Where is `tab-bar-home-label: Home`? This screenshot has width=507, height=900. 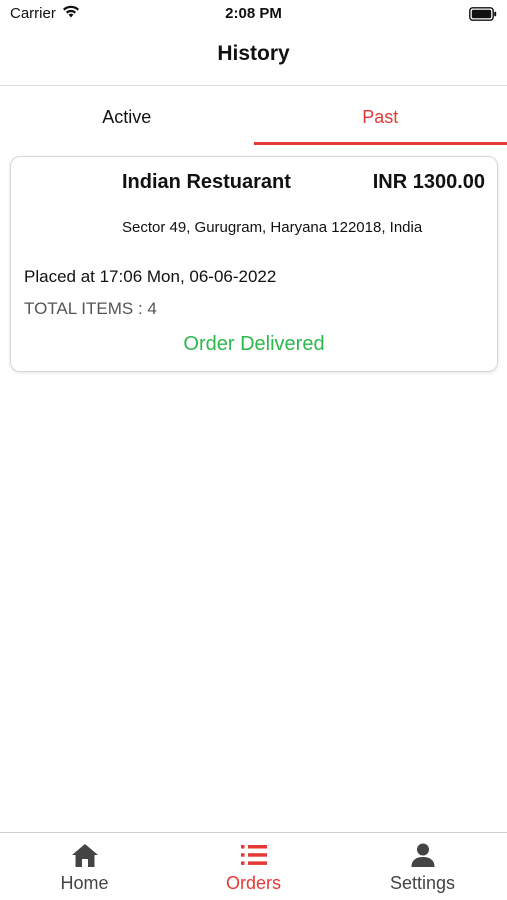 tab-bar-home-label: Home is located at coordinates (84, 883).